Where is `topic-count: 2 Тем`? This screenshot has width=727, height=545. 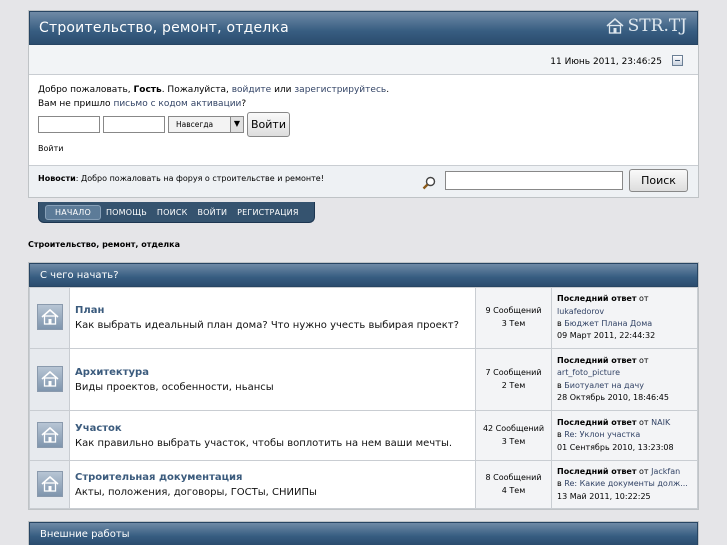 topic-count: 2 Тем is located at coordinates (513, 385).